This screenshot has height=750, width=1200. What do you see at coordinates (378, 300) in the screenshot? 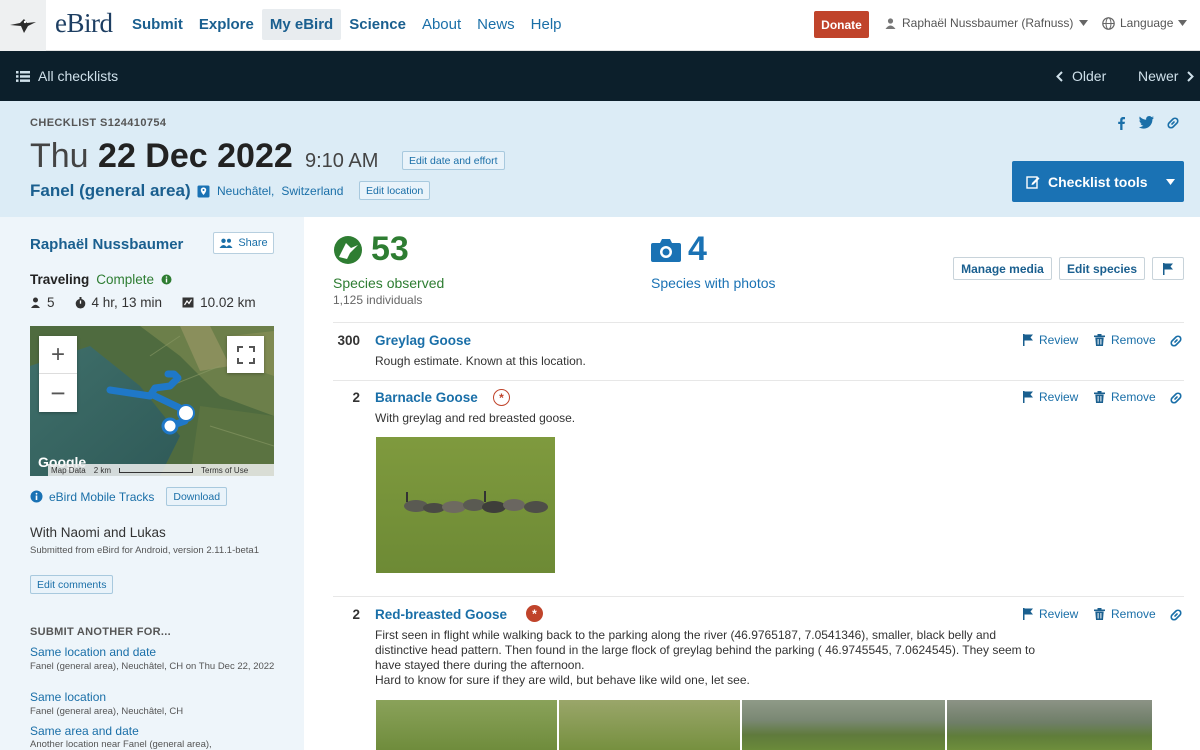
I see `individuals-count: 1,125 individuals` at bounding box center [378, 300].